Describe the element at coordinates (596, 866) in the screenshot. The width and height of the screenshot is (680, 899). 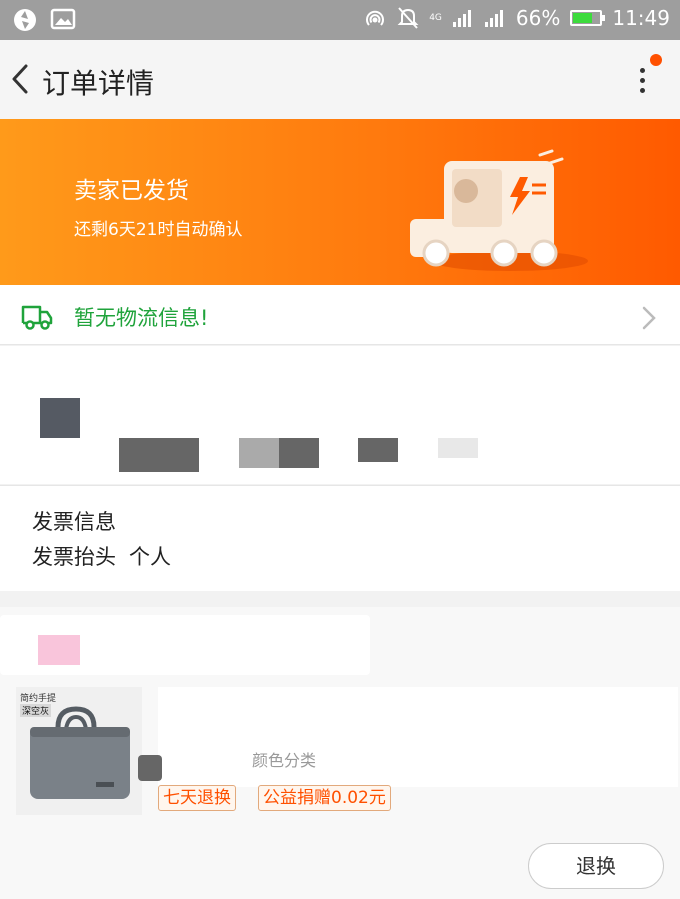
I see `return-exchange-button: 退换` at that location.